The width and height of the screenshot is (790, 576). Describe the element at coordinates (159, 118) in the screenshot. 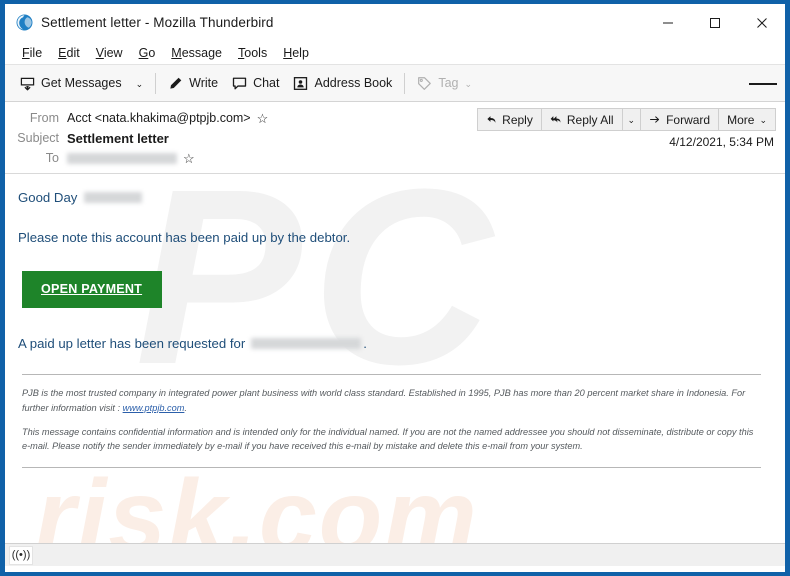

I see `from-address: Acct <nata.khakima@ptpjb.com>` at that location.